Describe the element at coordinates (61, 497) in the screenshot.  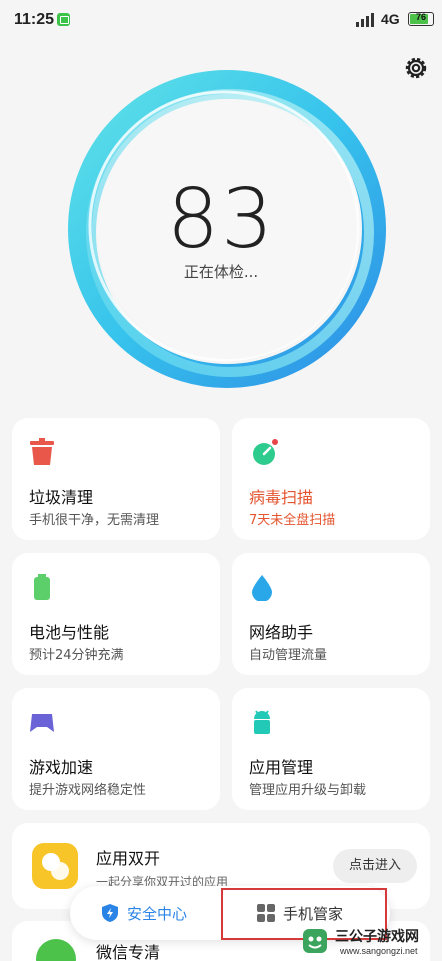
I see `card-title: 垃圾清理` at that location.